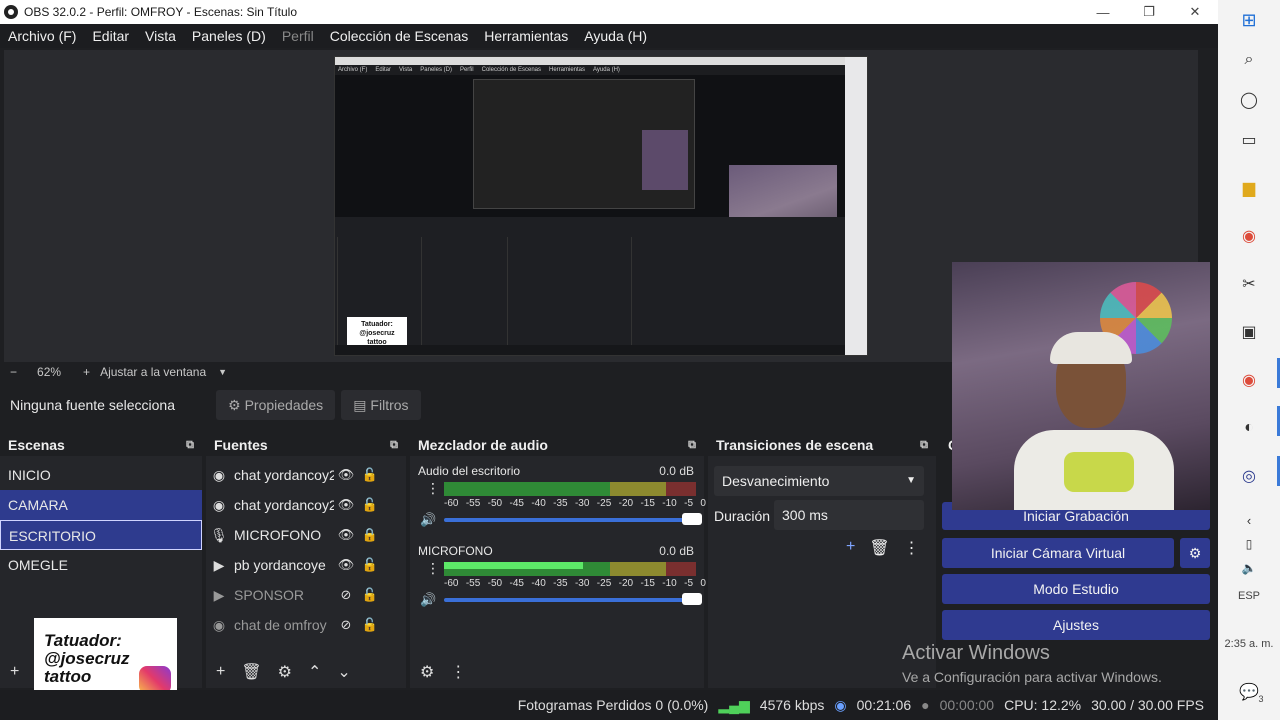 This screenshot has width=1280, height=720. Describe the element at coordinates (285, 672) in the screenshot. I see `gear-icon: ⚙` at that location.